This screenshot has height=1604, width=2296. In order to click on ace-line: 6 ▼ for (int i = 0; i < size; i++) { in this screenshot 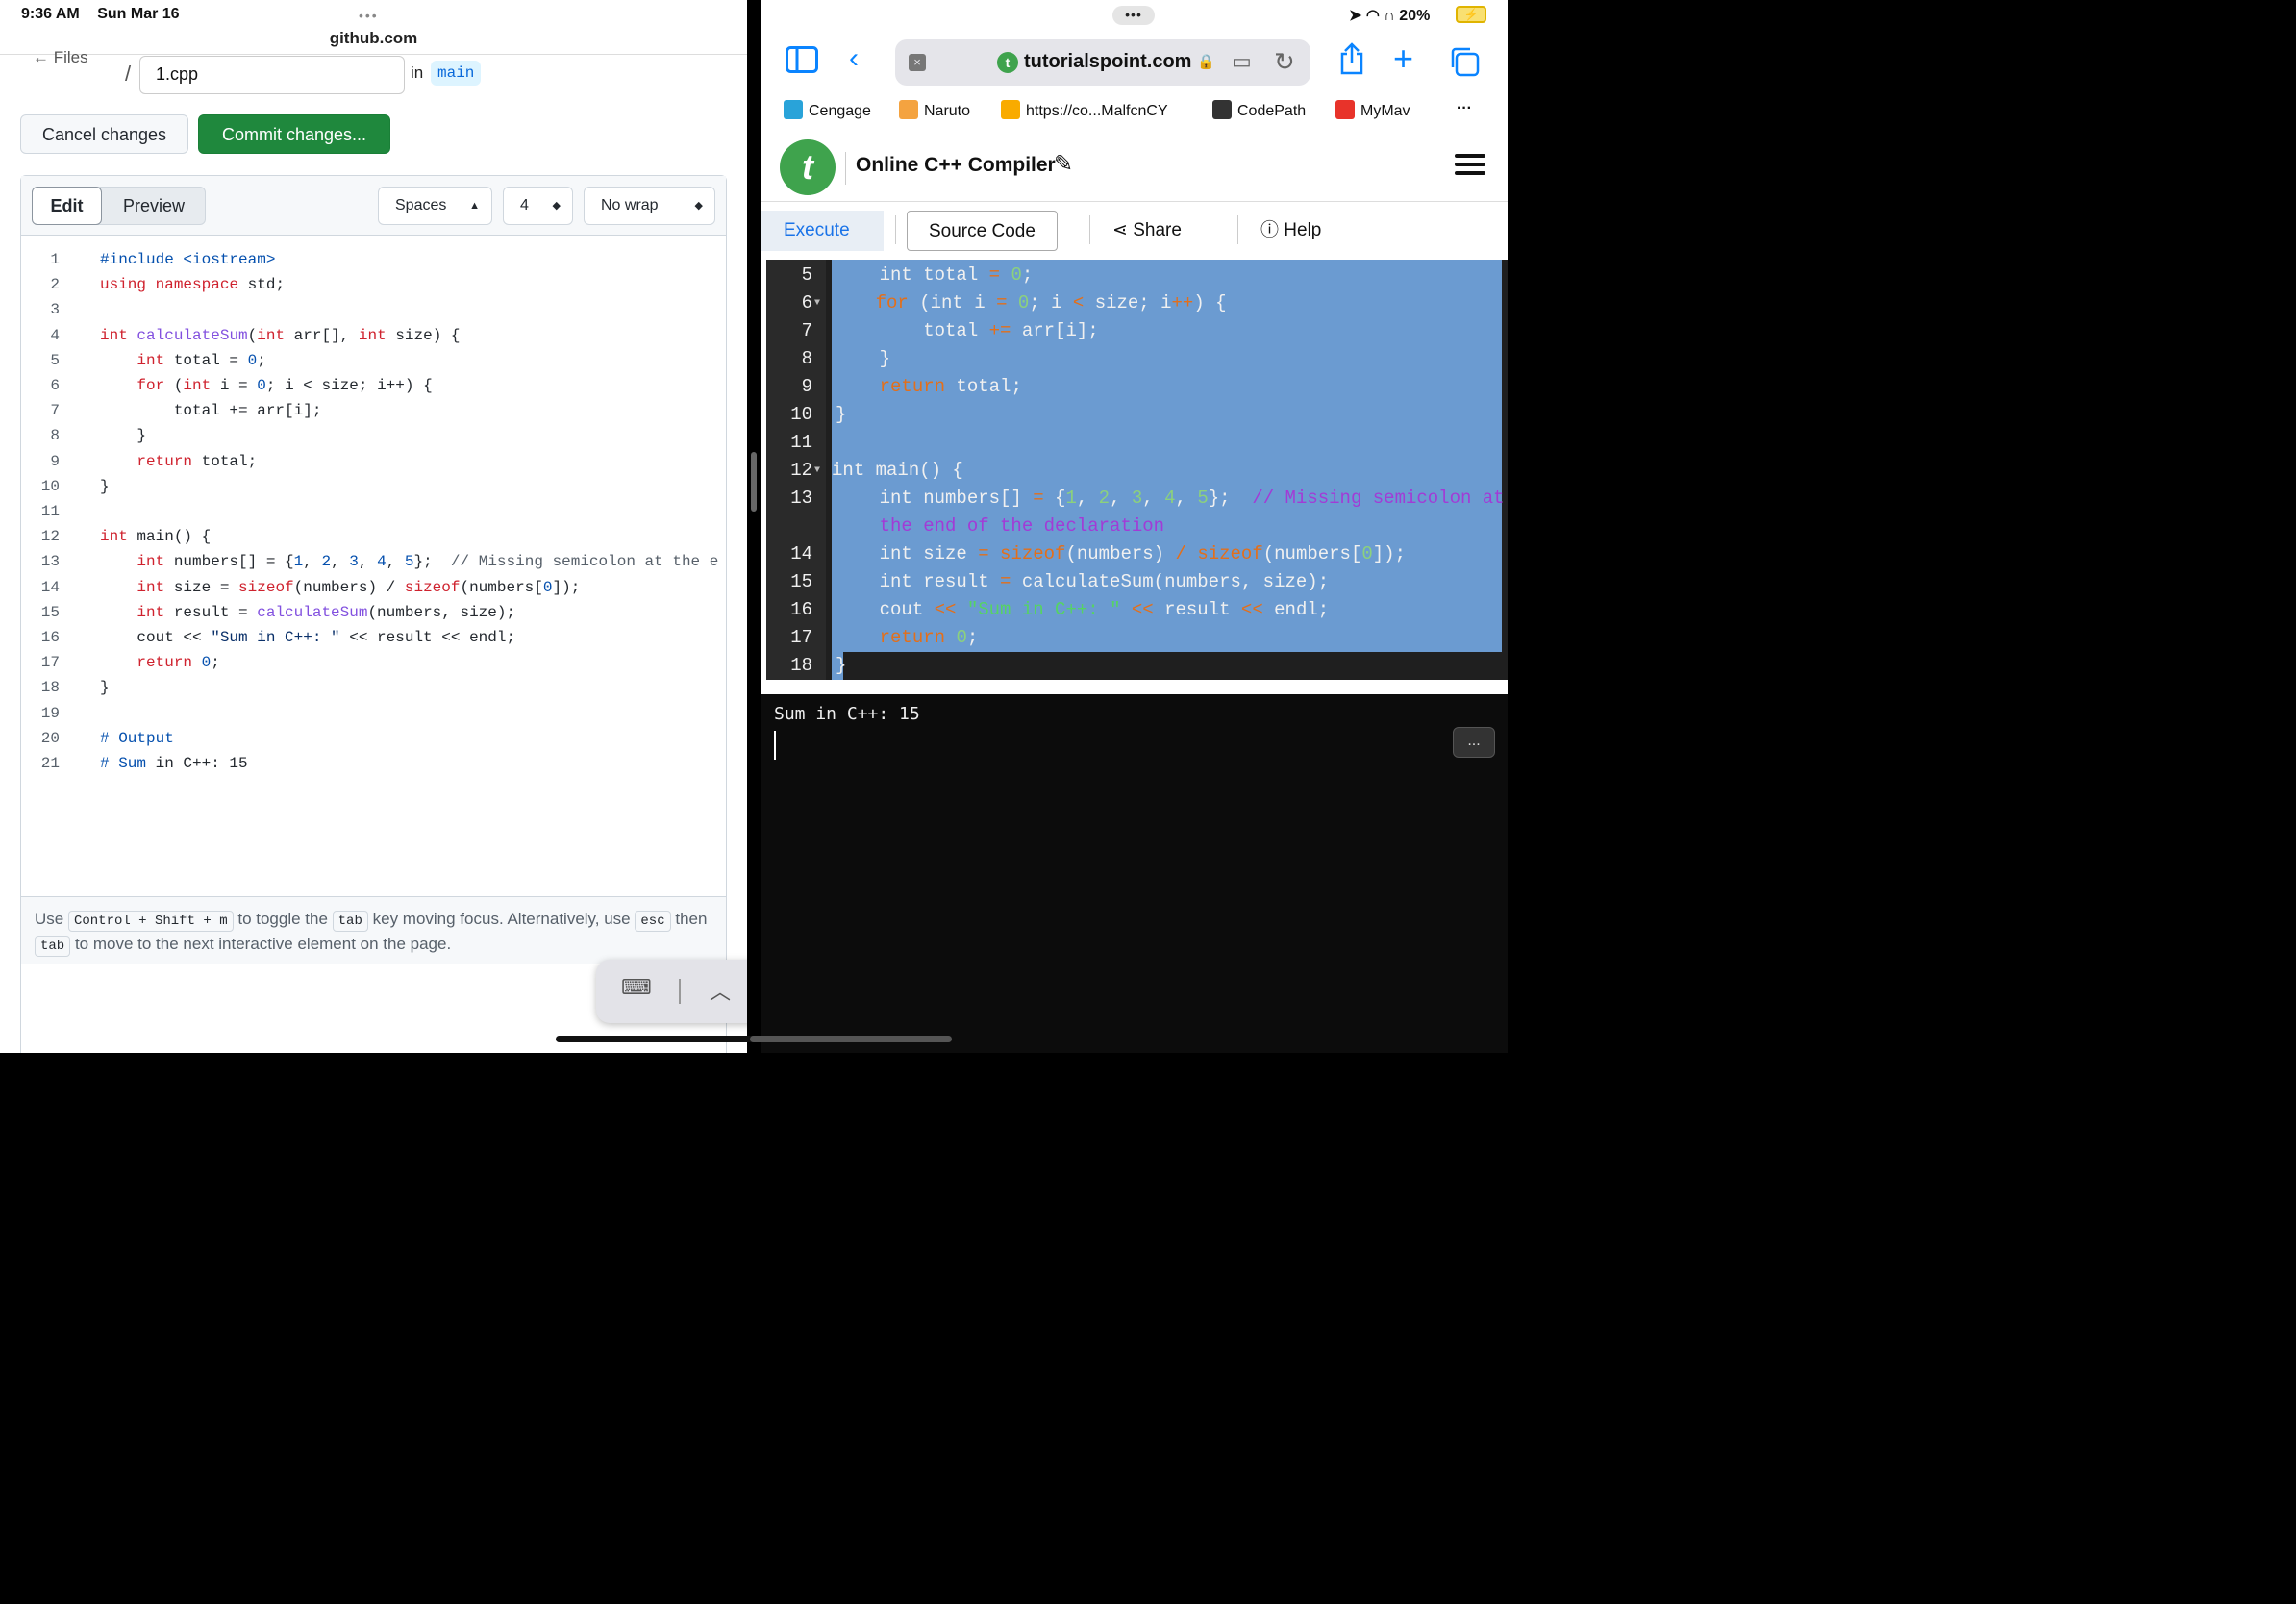, I will do `click(1135, 303)`.